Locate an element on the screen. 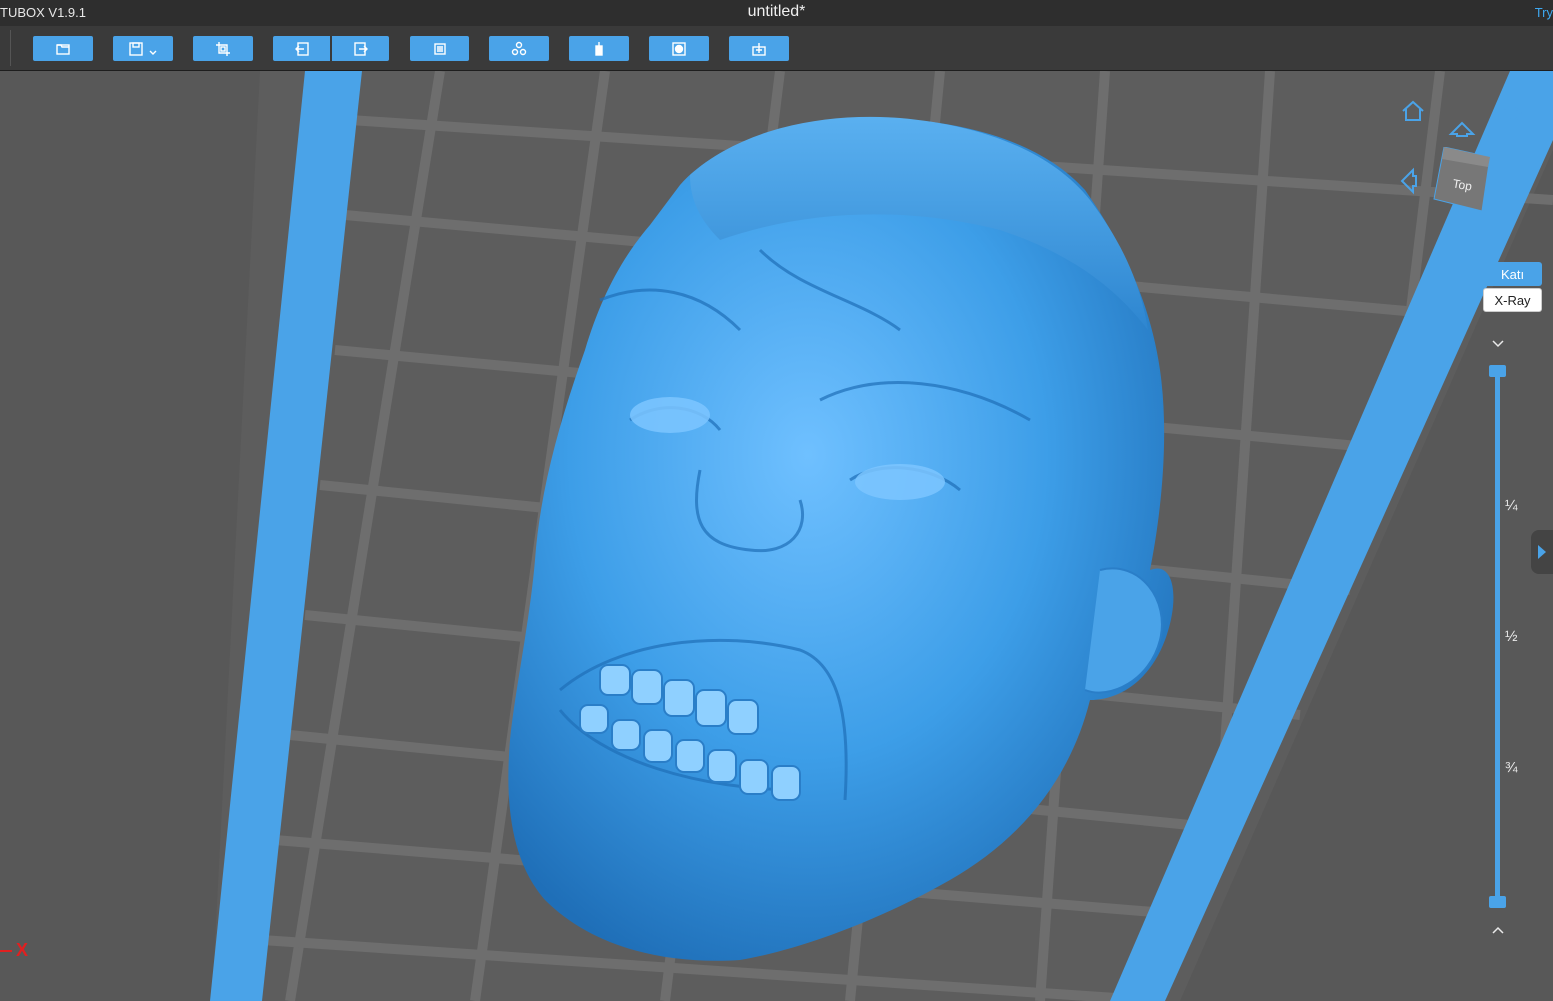 Image resolution: width=1553 pixels, height=1001 pixels. title-bar: TUBOX V1.9.1 untitled* Try is located at coordinates (776, 13).